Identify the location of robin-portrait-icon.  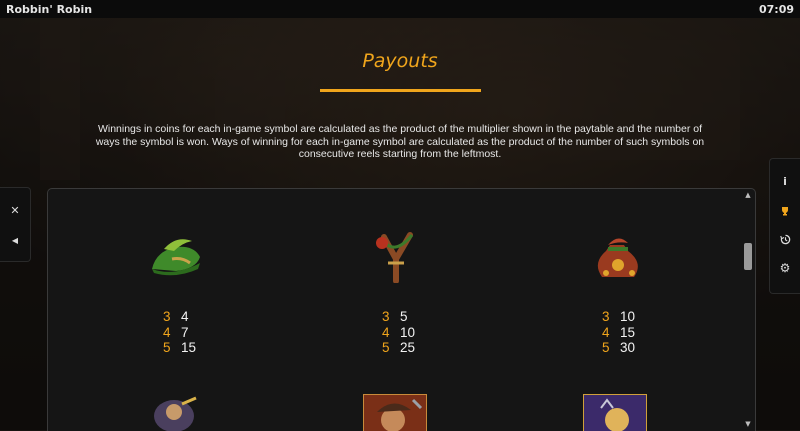
(395, 412).